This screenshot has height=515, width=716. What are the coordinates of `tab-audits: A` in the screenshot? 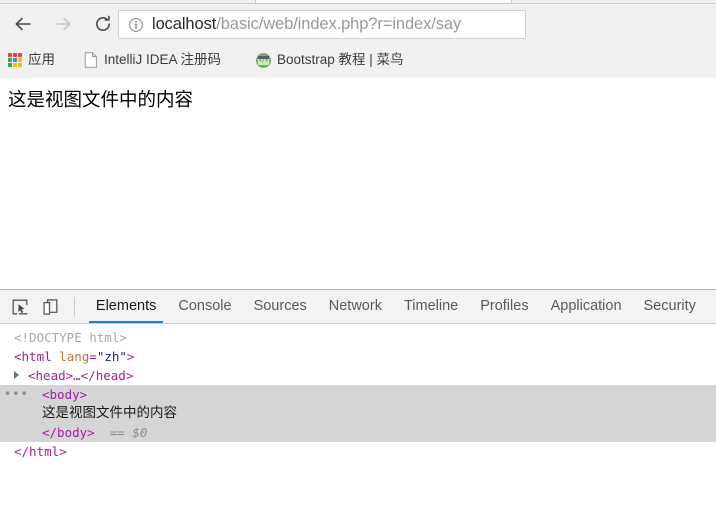 It's located at (711, 306).